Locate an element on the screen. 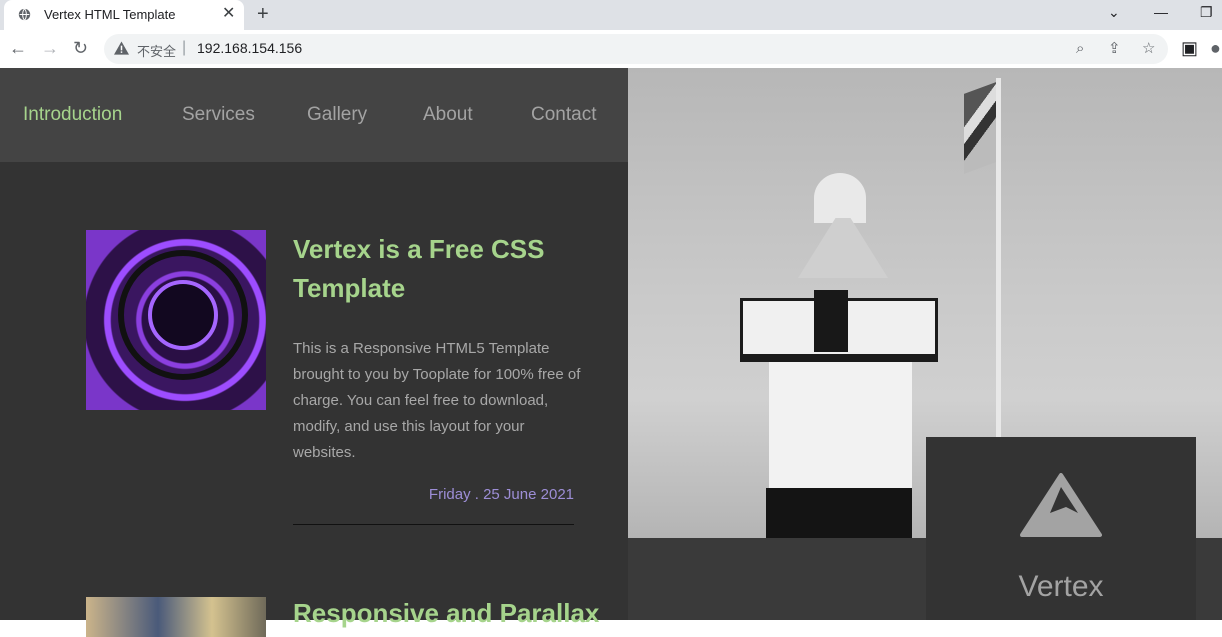 The height and width of the screenshot is (637, 1222). browser-tab-bar: Vertex HTML Template ✕ + ⌄ — ❐ is located at coordinates (611, 15).